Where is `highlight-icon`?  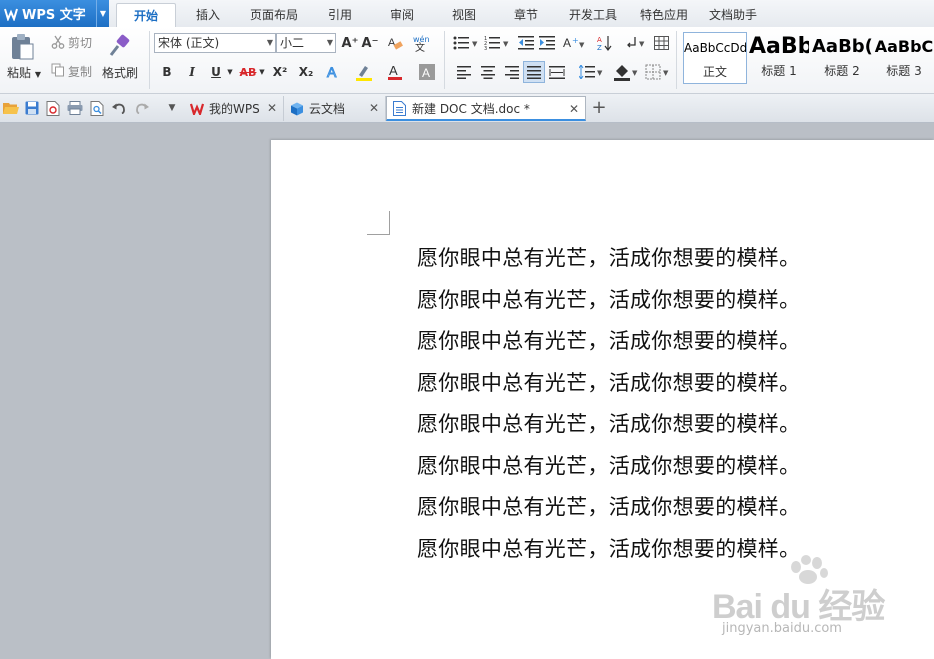
highlight-icon is located at coordinates (364, 72).